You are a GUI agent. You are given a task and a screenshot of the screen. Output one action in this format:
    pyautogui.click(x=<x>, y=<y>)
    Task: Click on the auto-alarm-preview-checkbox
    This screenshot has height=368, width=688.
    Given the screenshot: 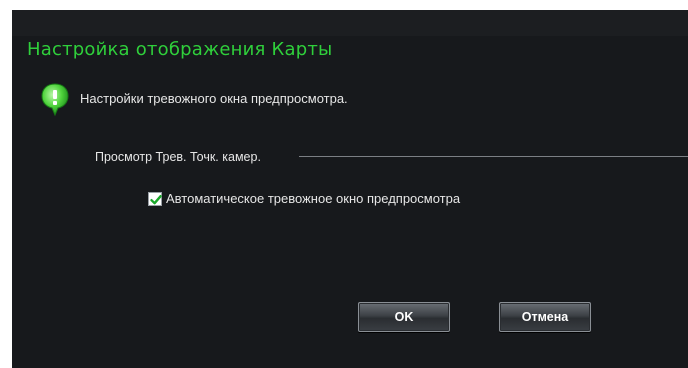 What is the action you would take?
    pyautogui.click(x=155, y=199)
    